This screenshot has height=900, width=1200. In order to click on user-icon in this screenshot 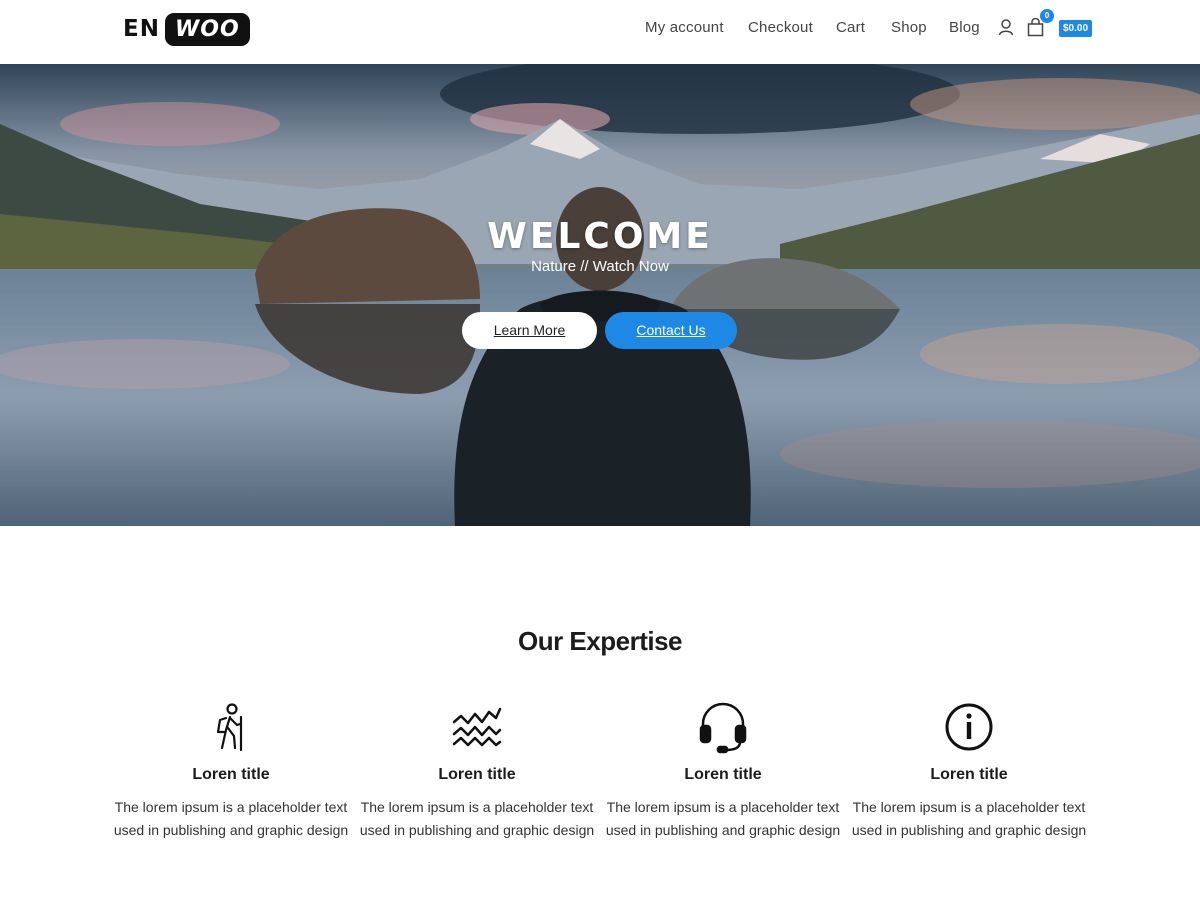, I will do `click(1006, 27)`.